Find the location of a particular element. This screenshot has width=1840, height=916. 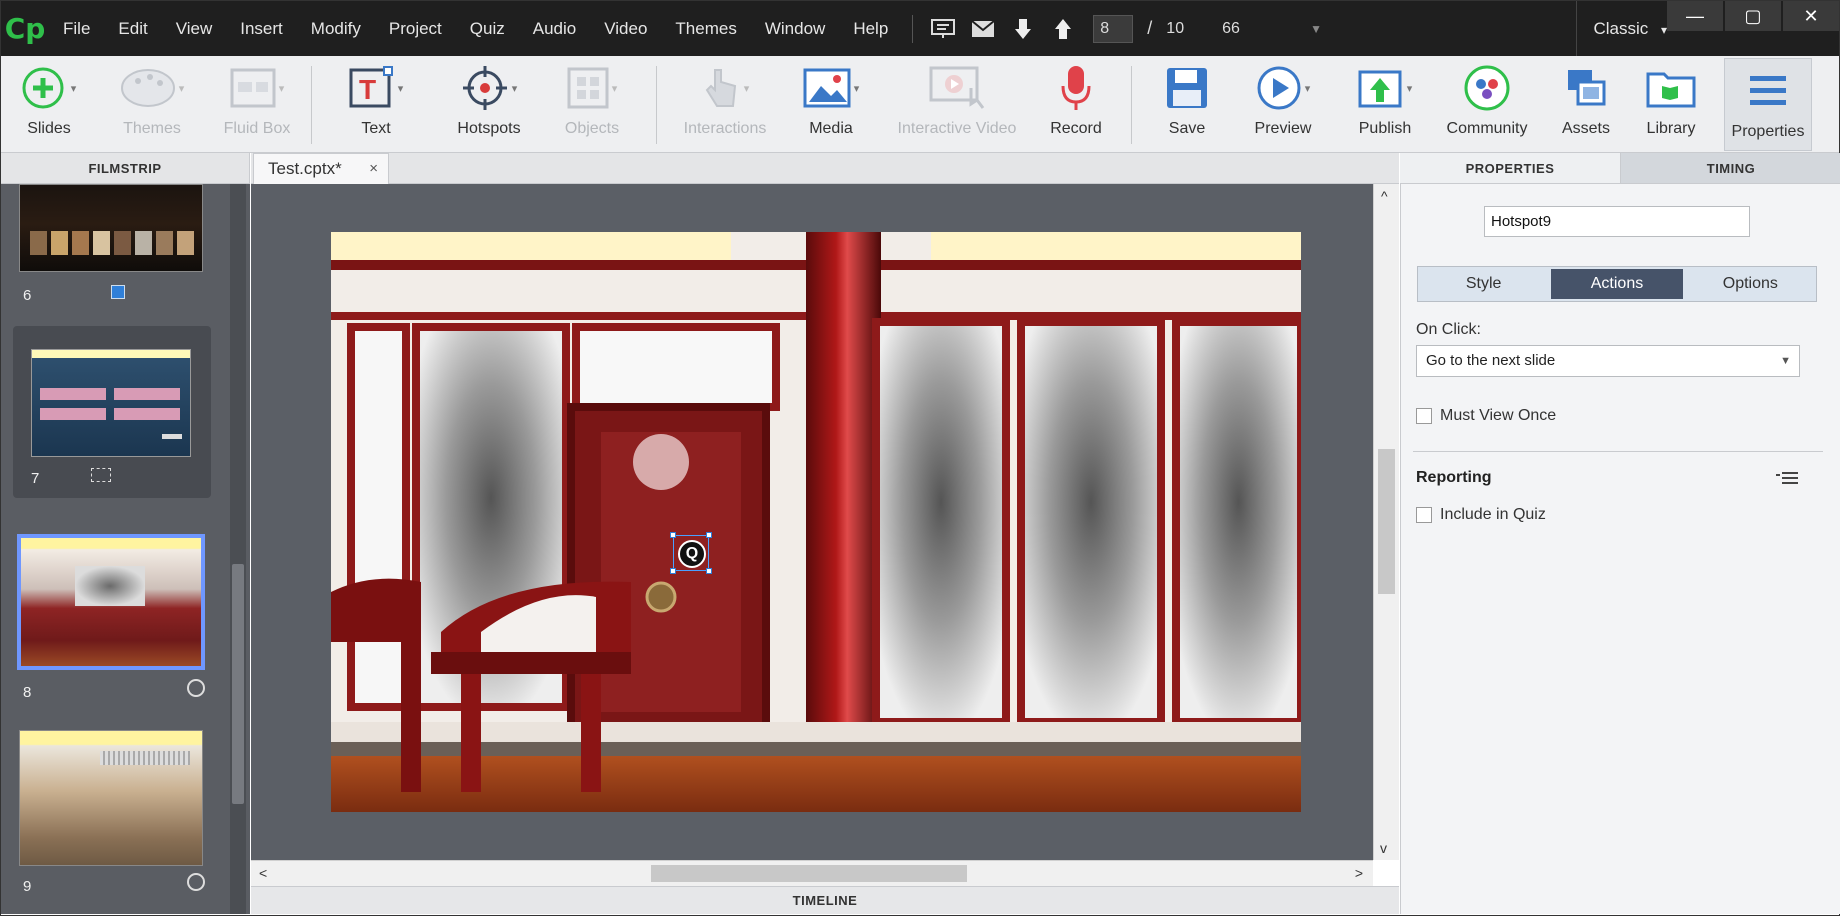

reporting-heading: Reporting is located at coordinates (1454, 477).